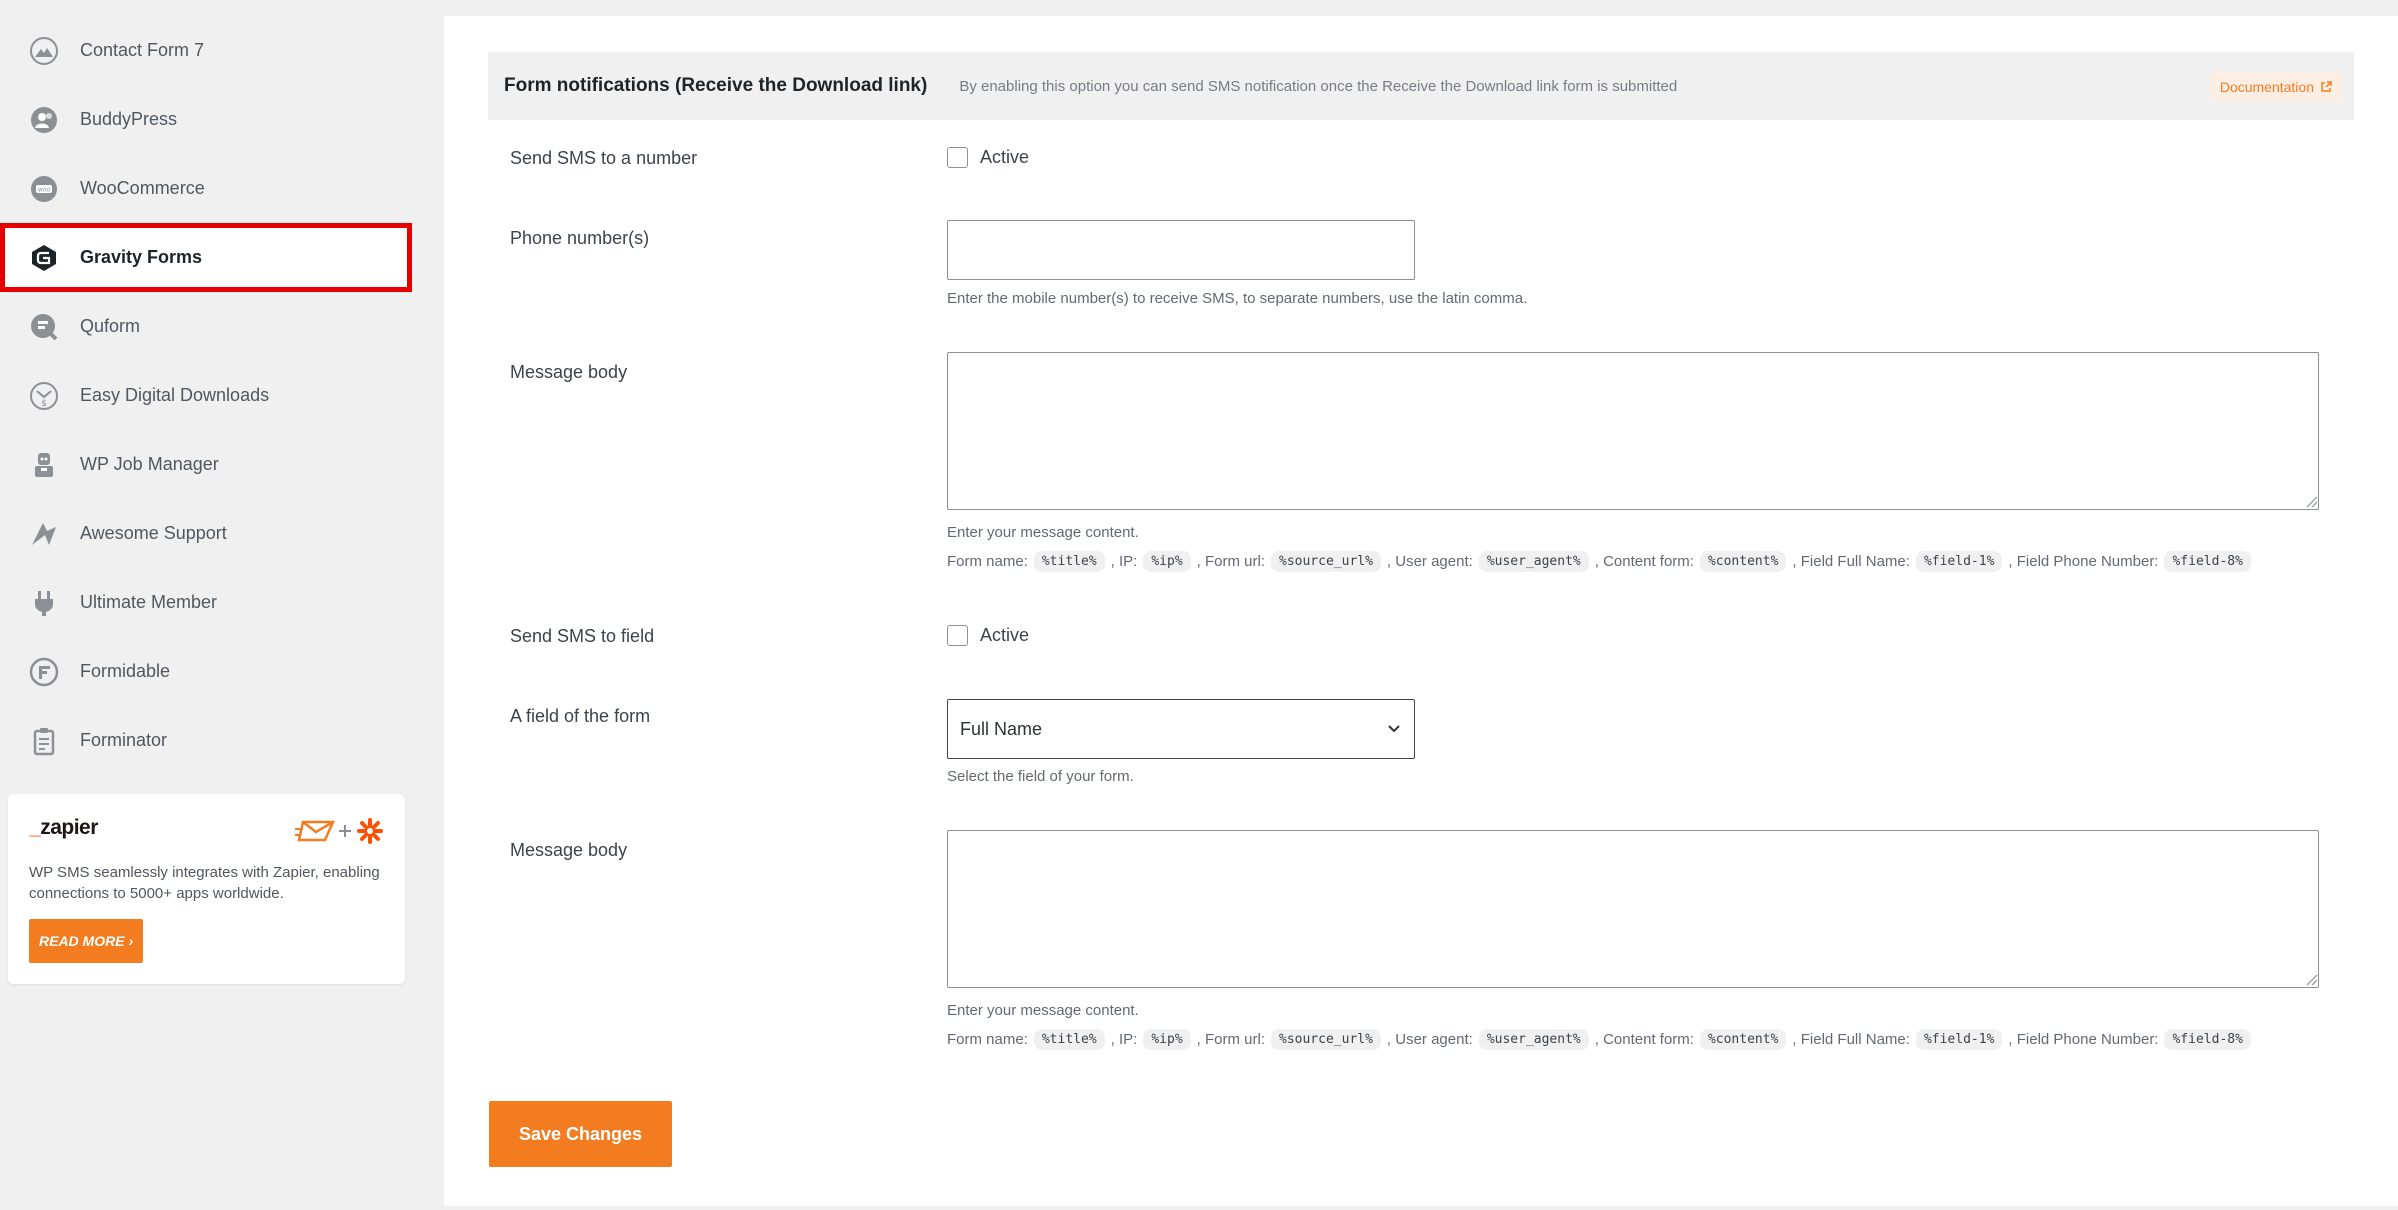 The width and height of the screenshot is (2398, 1210). I want to click on mountain-icon, so click(44, 51).